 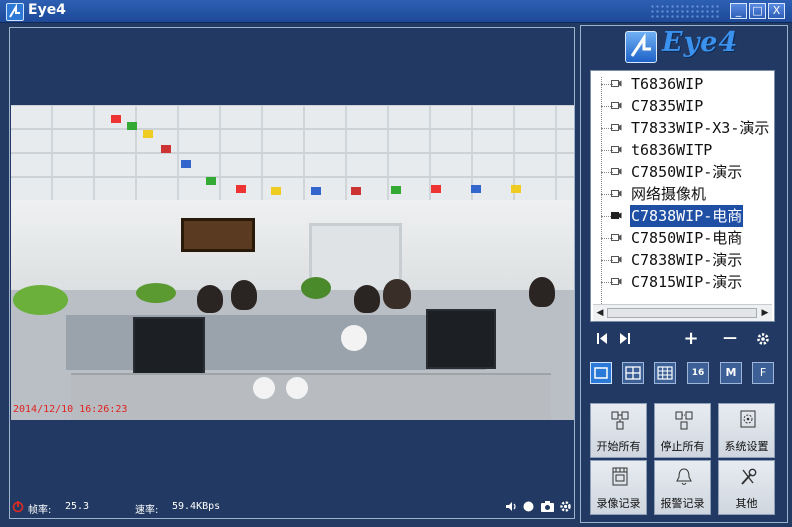 I want to click on device-item: C7835WIP, so click(x=682, y=106).